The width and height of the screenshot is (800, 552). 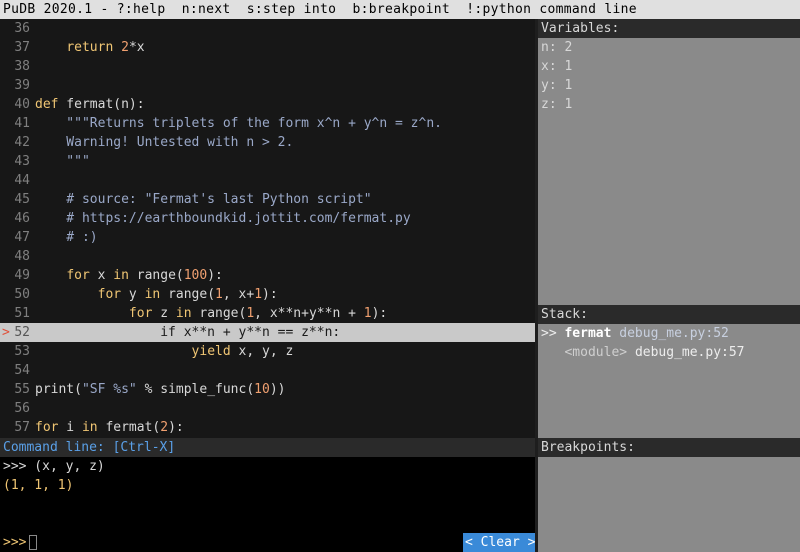 What do you see at coordinates (22, 313) in the screenshot?
I see `line-number: 51` at bounding box center [22, 313].